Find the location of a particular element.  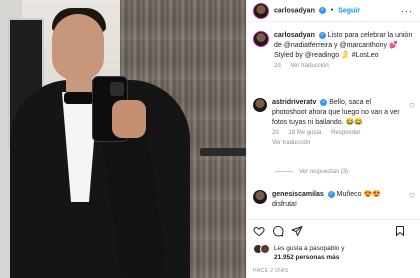

comment-time: 2d is located at coordinates (275, 133).